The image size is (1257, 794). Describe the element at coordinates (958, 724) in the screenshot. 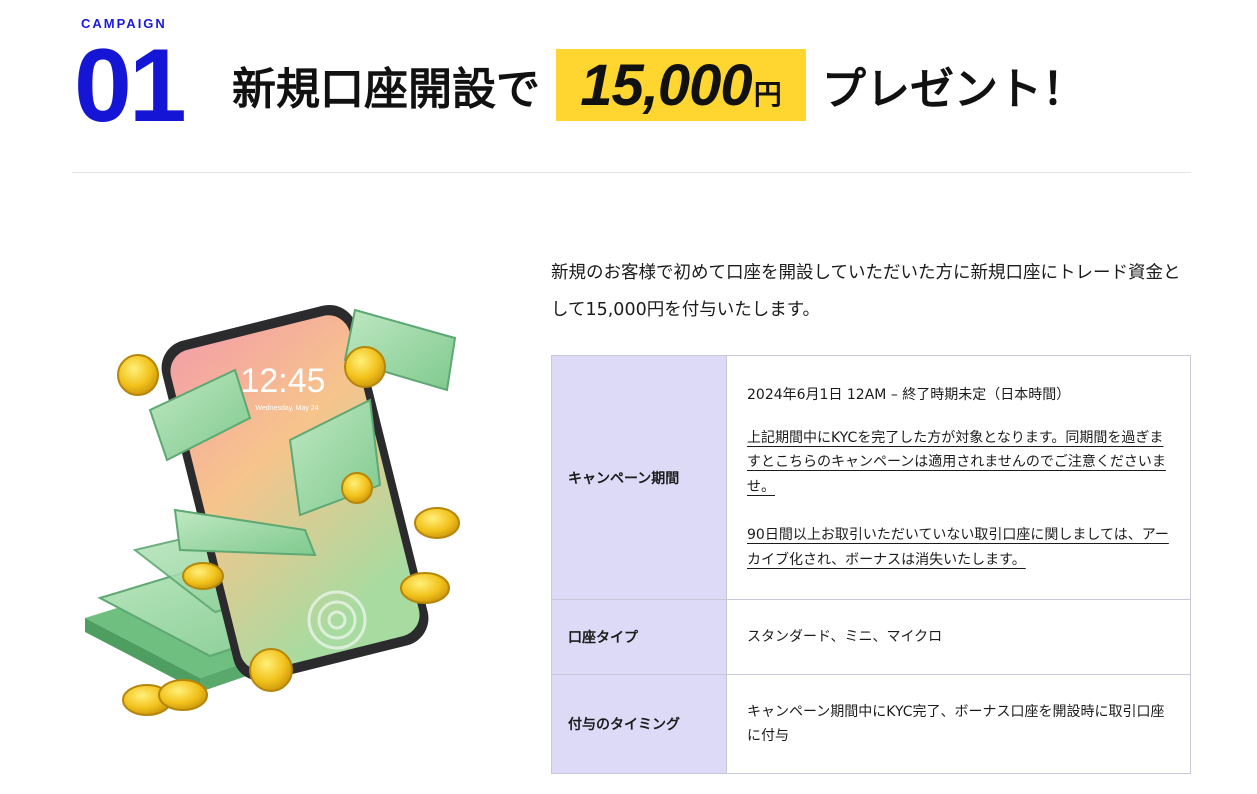

I see `timing-value: キャンペーン期間中にKYC完了、ボーナス口座を開設時に取引口座に付与` at that location.